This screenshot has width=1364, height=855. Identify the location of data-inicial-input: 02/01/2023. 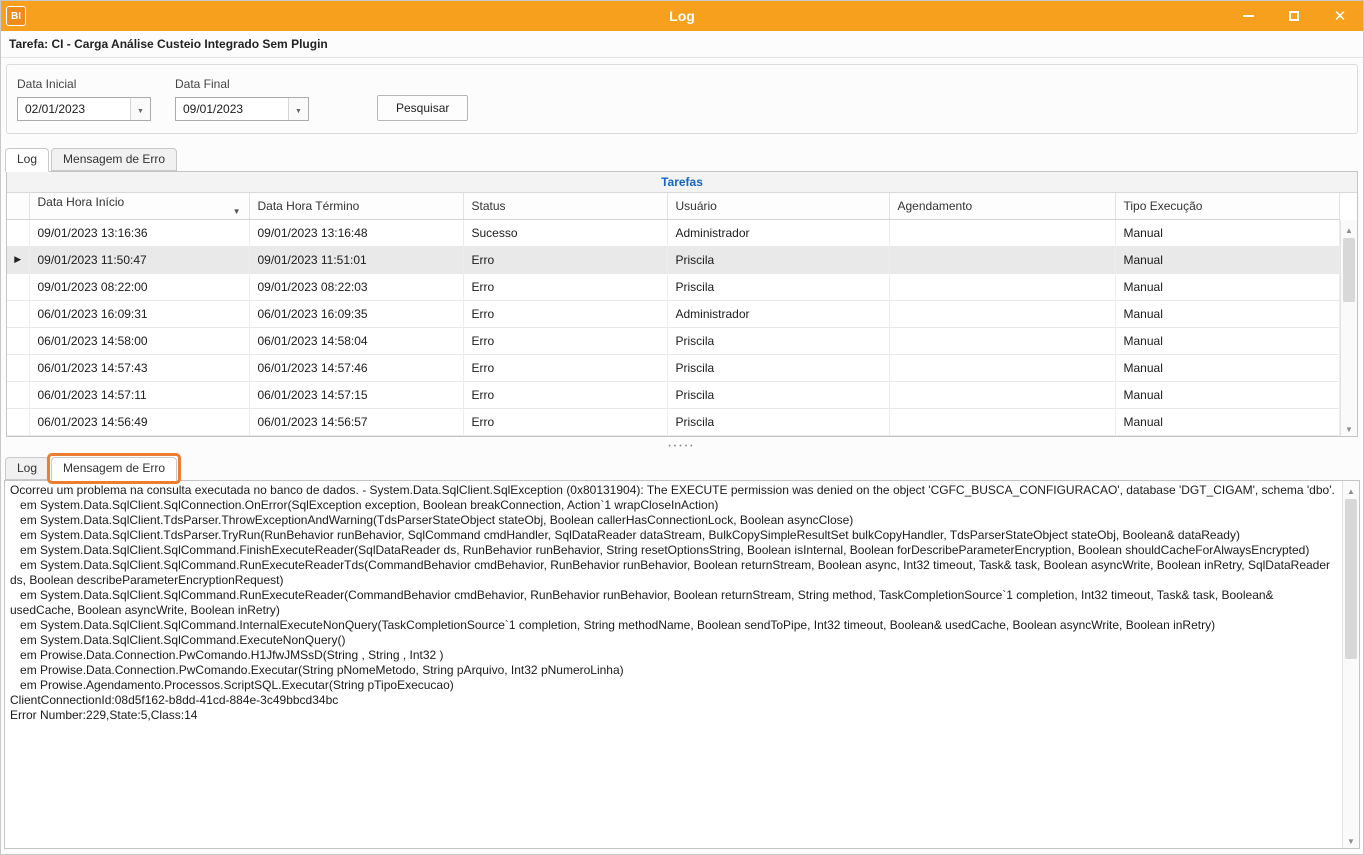
(74, 109).